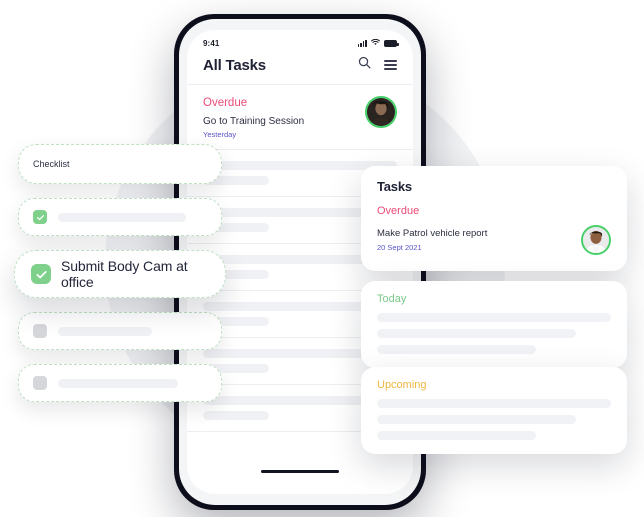 The width and height of the screenshot is (644, 517). What do you see at coordinates (494, 240) in the screenshot?
I see `tasks-panel-row: Make Patrol vehicle report 20 Sept 2021` at bounding box center [494, 240].